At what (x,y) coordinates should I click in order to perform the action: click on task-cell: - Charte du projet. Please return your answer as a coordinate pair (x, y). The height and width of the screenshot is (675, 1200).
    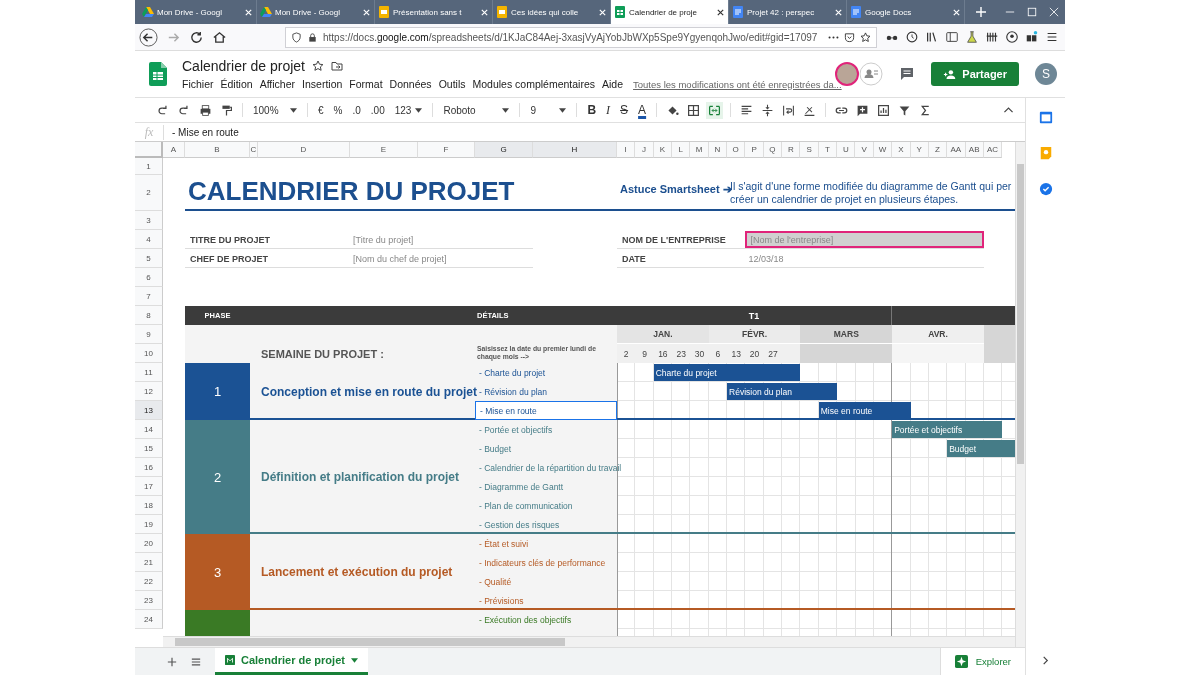
    Looking at the image, I should click on (546, 372).